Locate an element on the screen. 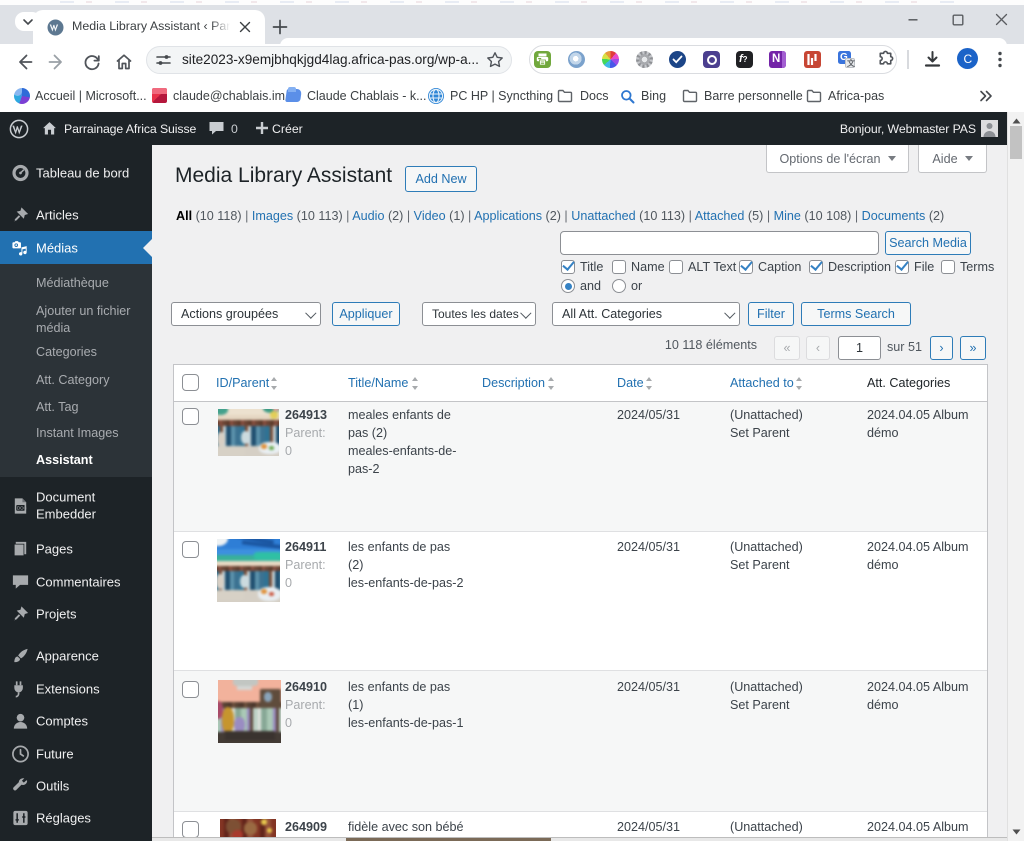 This screenshot has height=841, width=1024. svg-text: DOC is located at coordinates (22, 508).